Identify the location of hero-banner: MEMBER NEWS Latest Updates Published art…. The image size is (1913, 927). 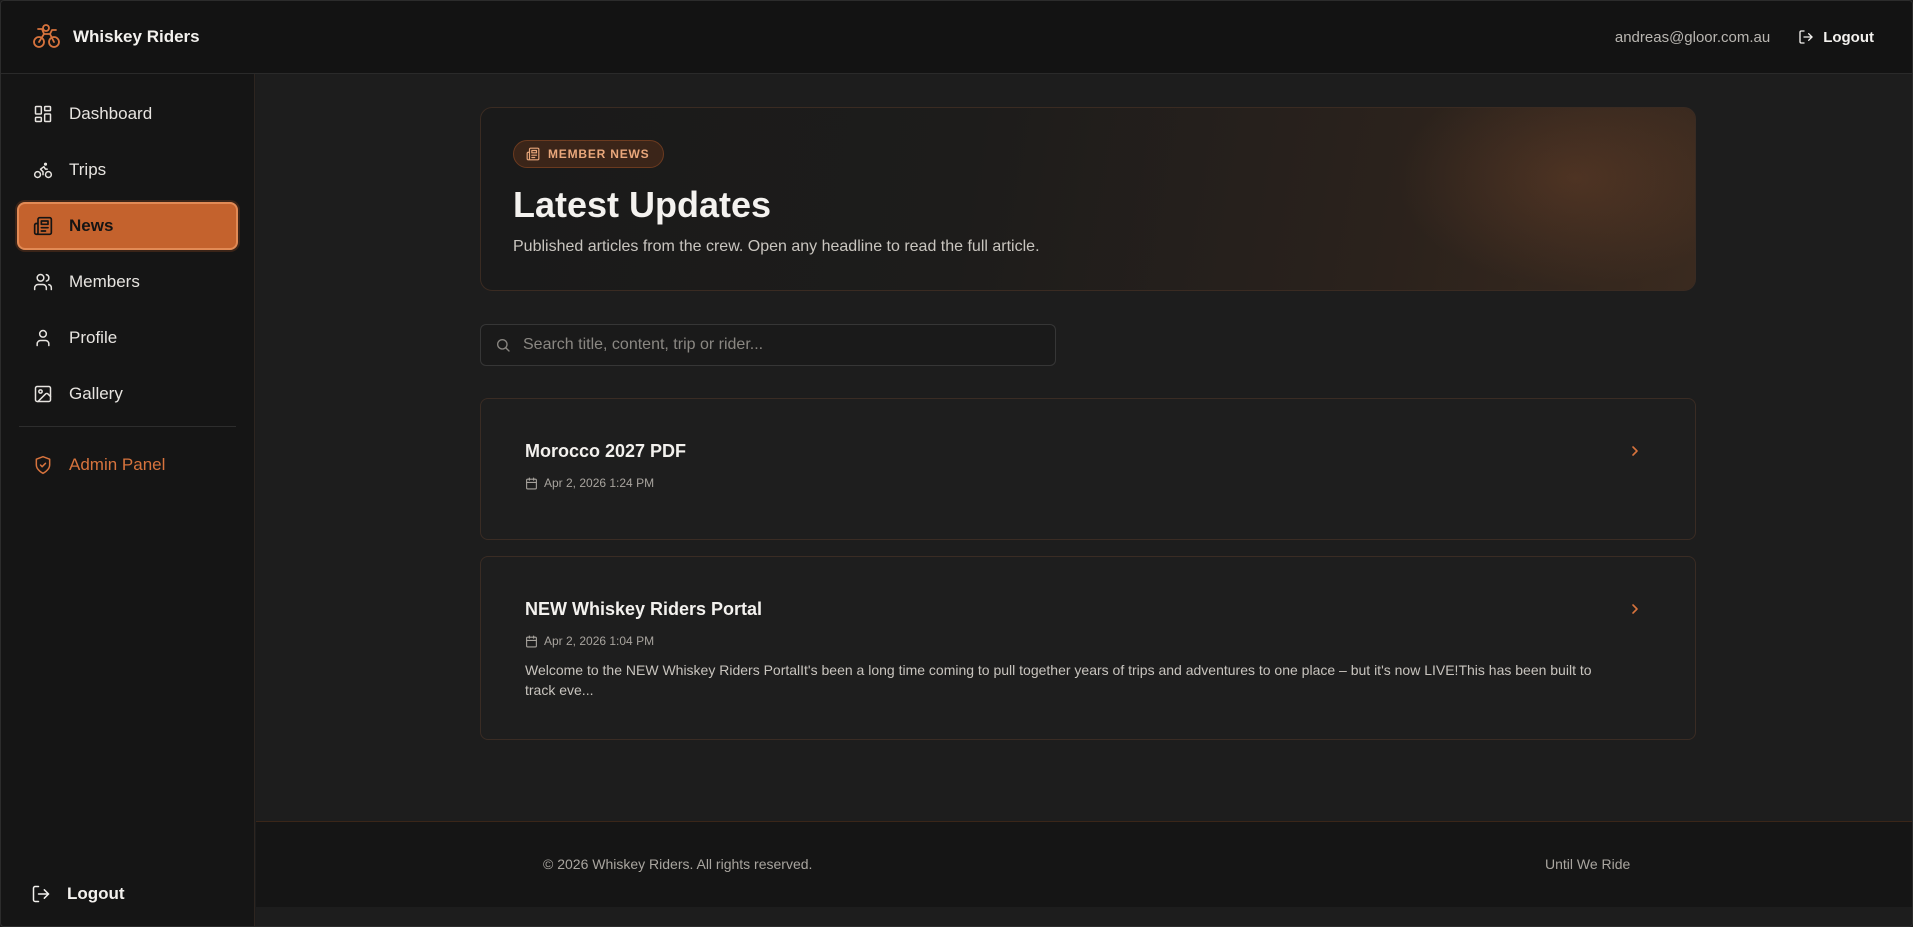
(1088, 199).